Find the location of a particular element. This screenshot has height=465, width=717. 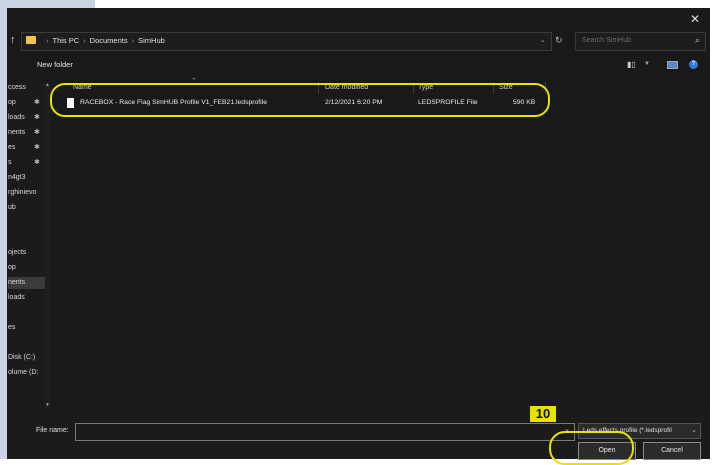

nav-item-label: ub is located at coordinates (12, 207).